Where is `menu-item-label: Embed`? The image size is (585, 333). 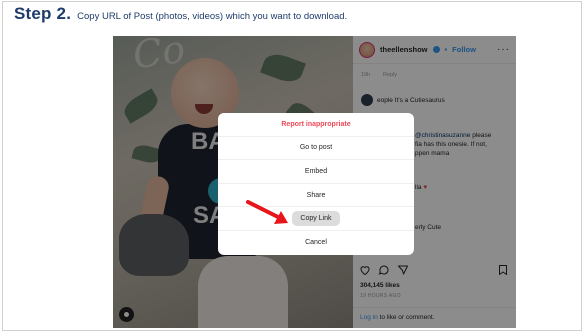
menu-item-label: Embed is located at coordinates (316, 171).